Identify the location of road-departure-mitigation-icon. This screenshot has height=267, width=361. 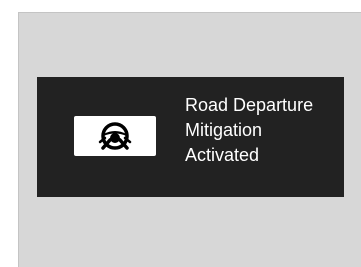
(115, 136).